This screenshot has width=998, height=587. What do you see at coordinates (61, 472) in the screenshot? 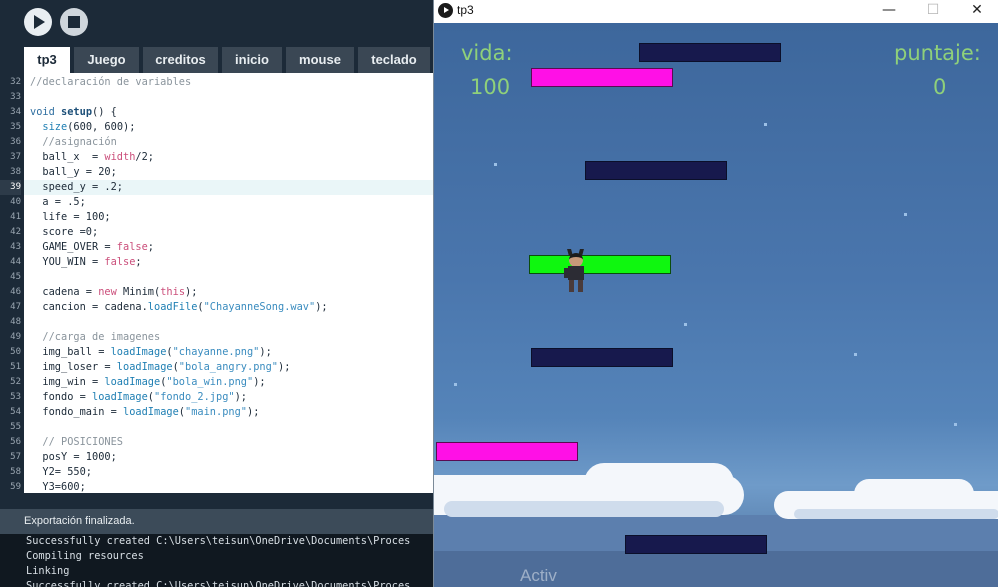
I see `code-line: Y2= 550;` at bounding box center [61, 472].